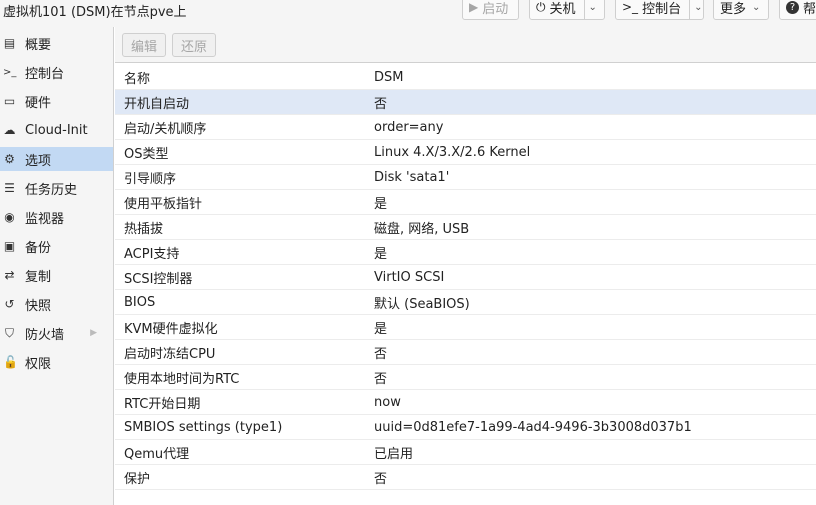 The image size is (816, 505). What do you see at coordinates (56, 159) in the screenshot?
I see `sidebar-item-options: ⚙ 选项` at bounding box center [56, 159].